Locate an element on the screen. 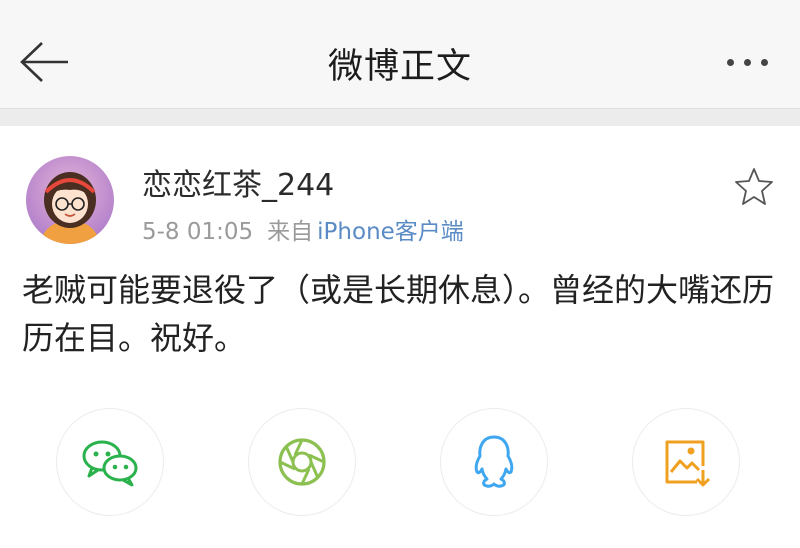 This screenshot has height=548, width=800. moments-icon is located at coordinates (302, 462).